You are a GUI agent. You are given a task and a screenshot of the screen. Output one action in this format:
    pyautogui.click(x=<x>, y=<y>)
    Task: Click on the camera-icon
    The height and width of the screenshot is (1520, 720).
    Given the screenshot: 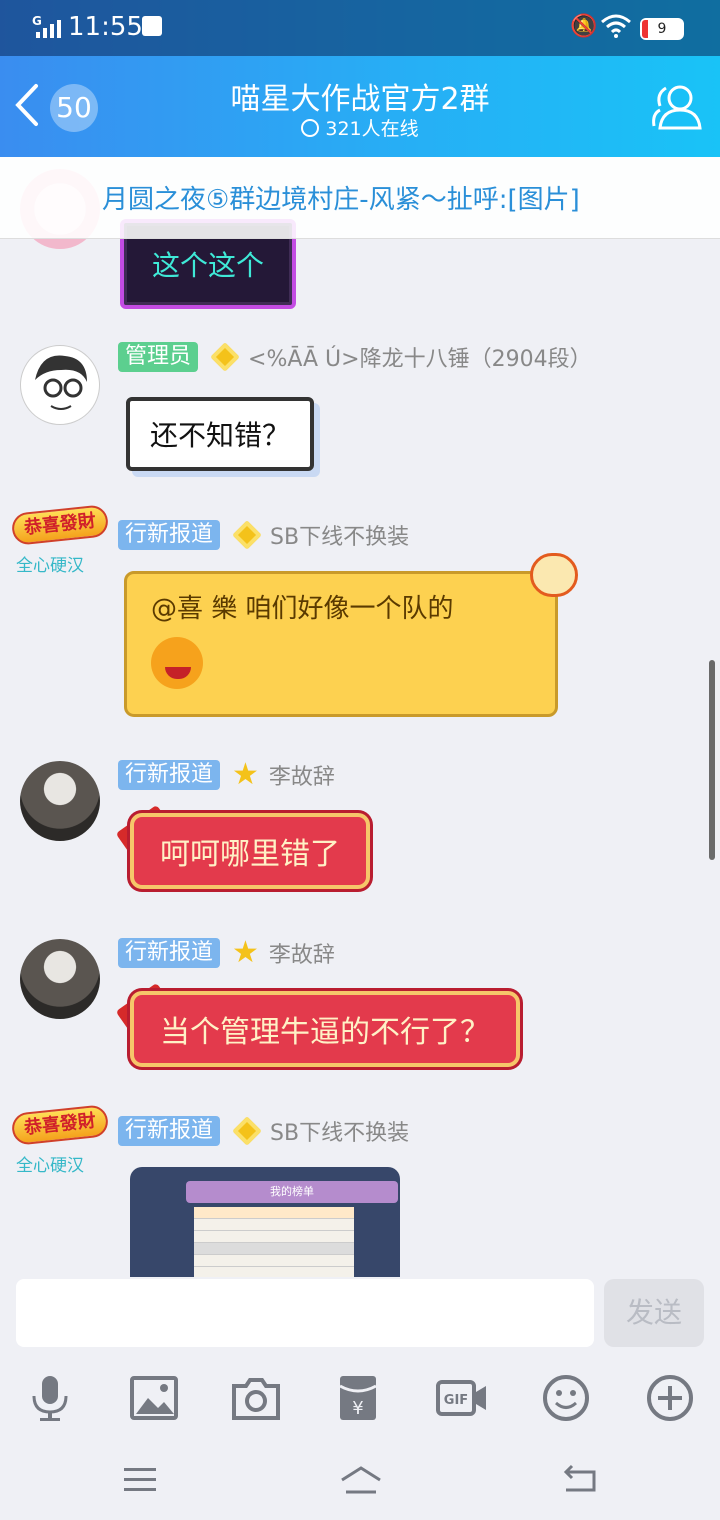 What is the action you would take?
    pyautogui.click(x=256, y=1398)
    